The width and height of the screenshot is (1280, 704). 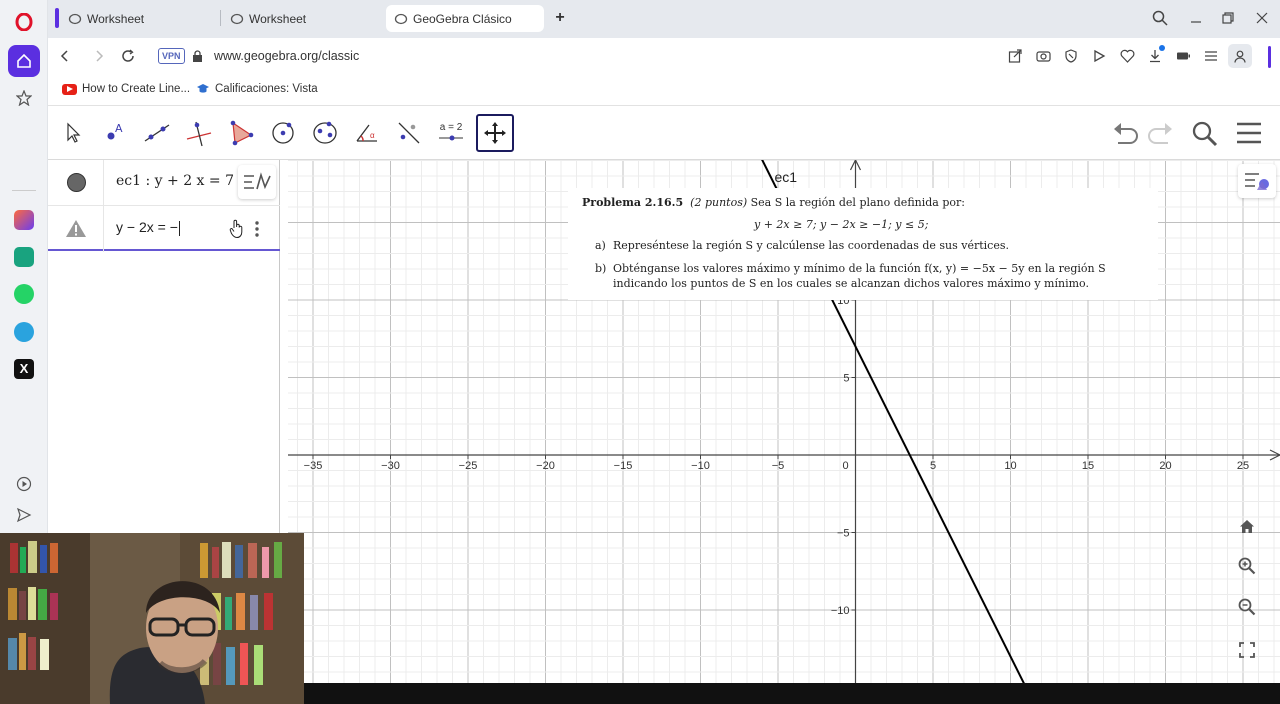 I want to click on slider-tool-icon: a = 2, so click(x=451, y=133).